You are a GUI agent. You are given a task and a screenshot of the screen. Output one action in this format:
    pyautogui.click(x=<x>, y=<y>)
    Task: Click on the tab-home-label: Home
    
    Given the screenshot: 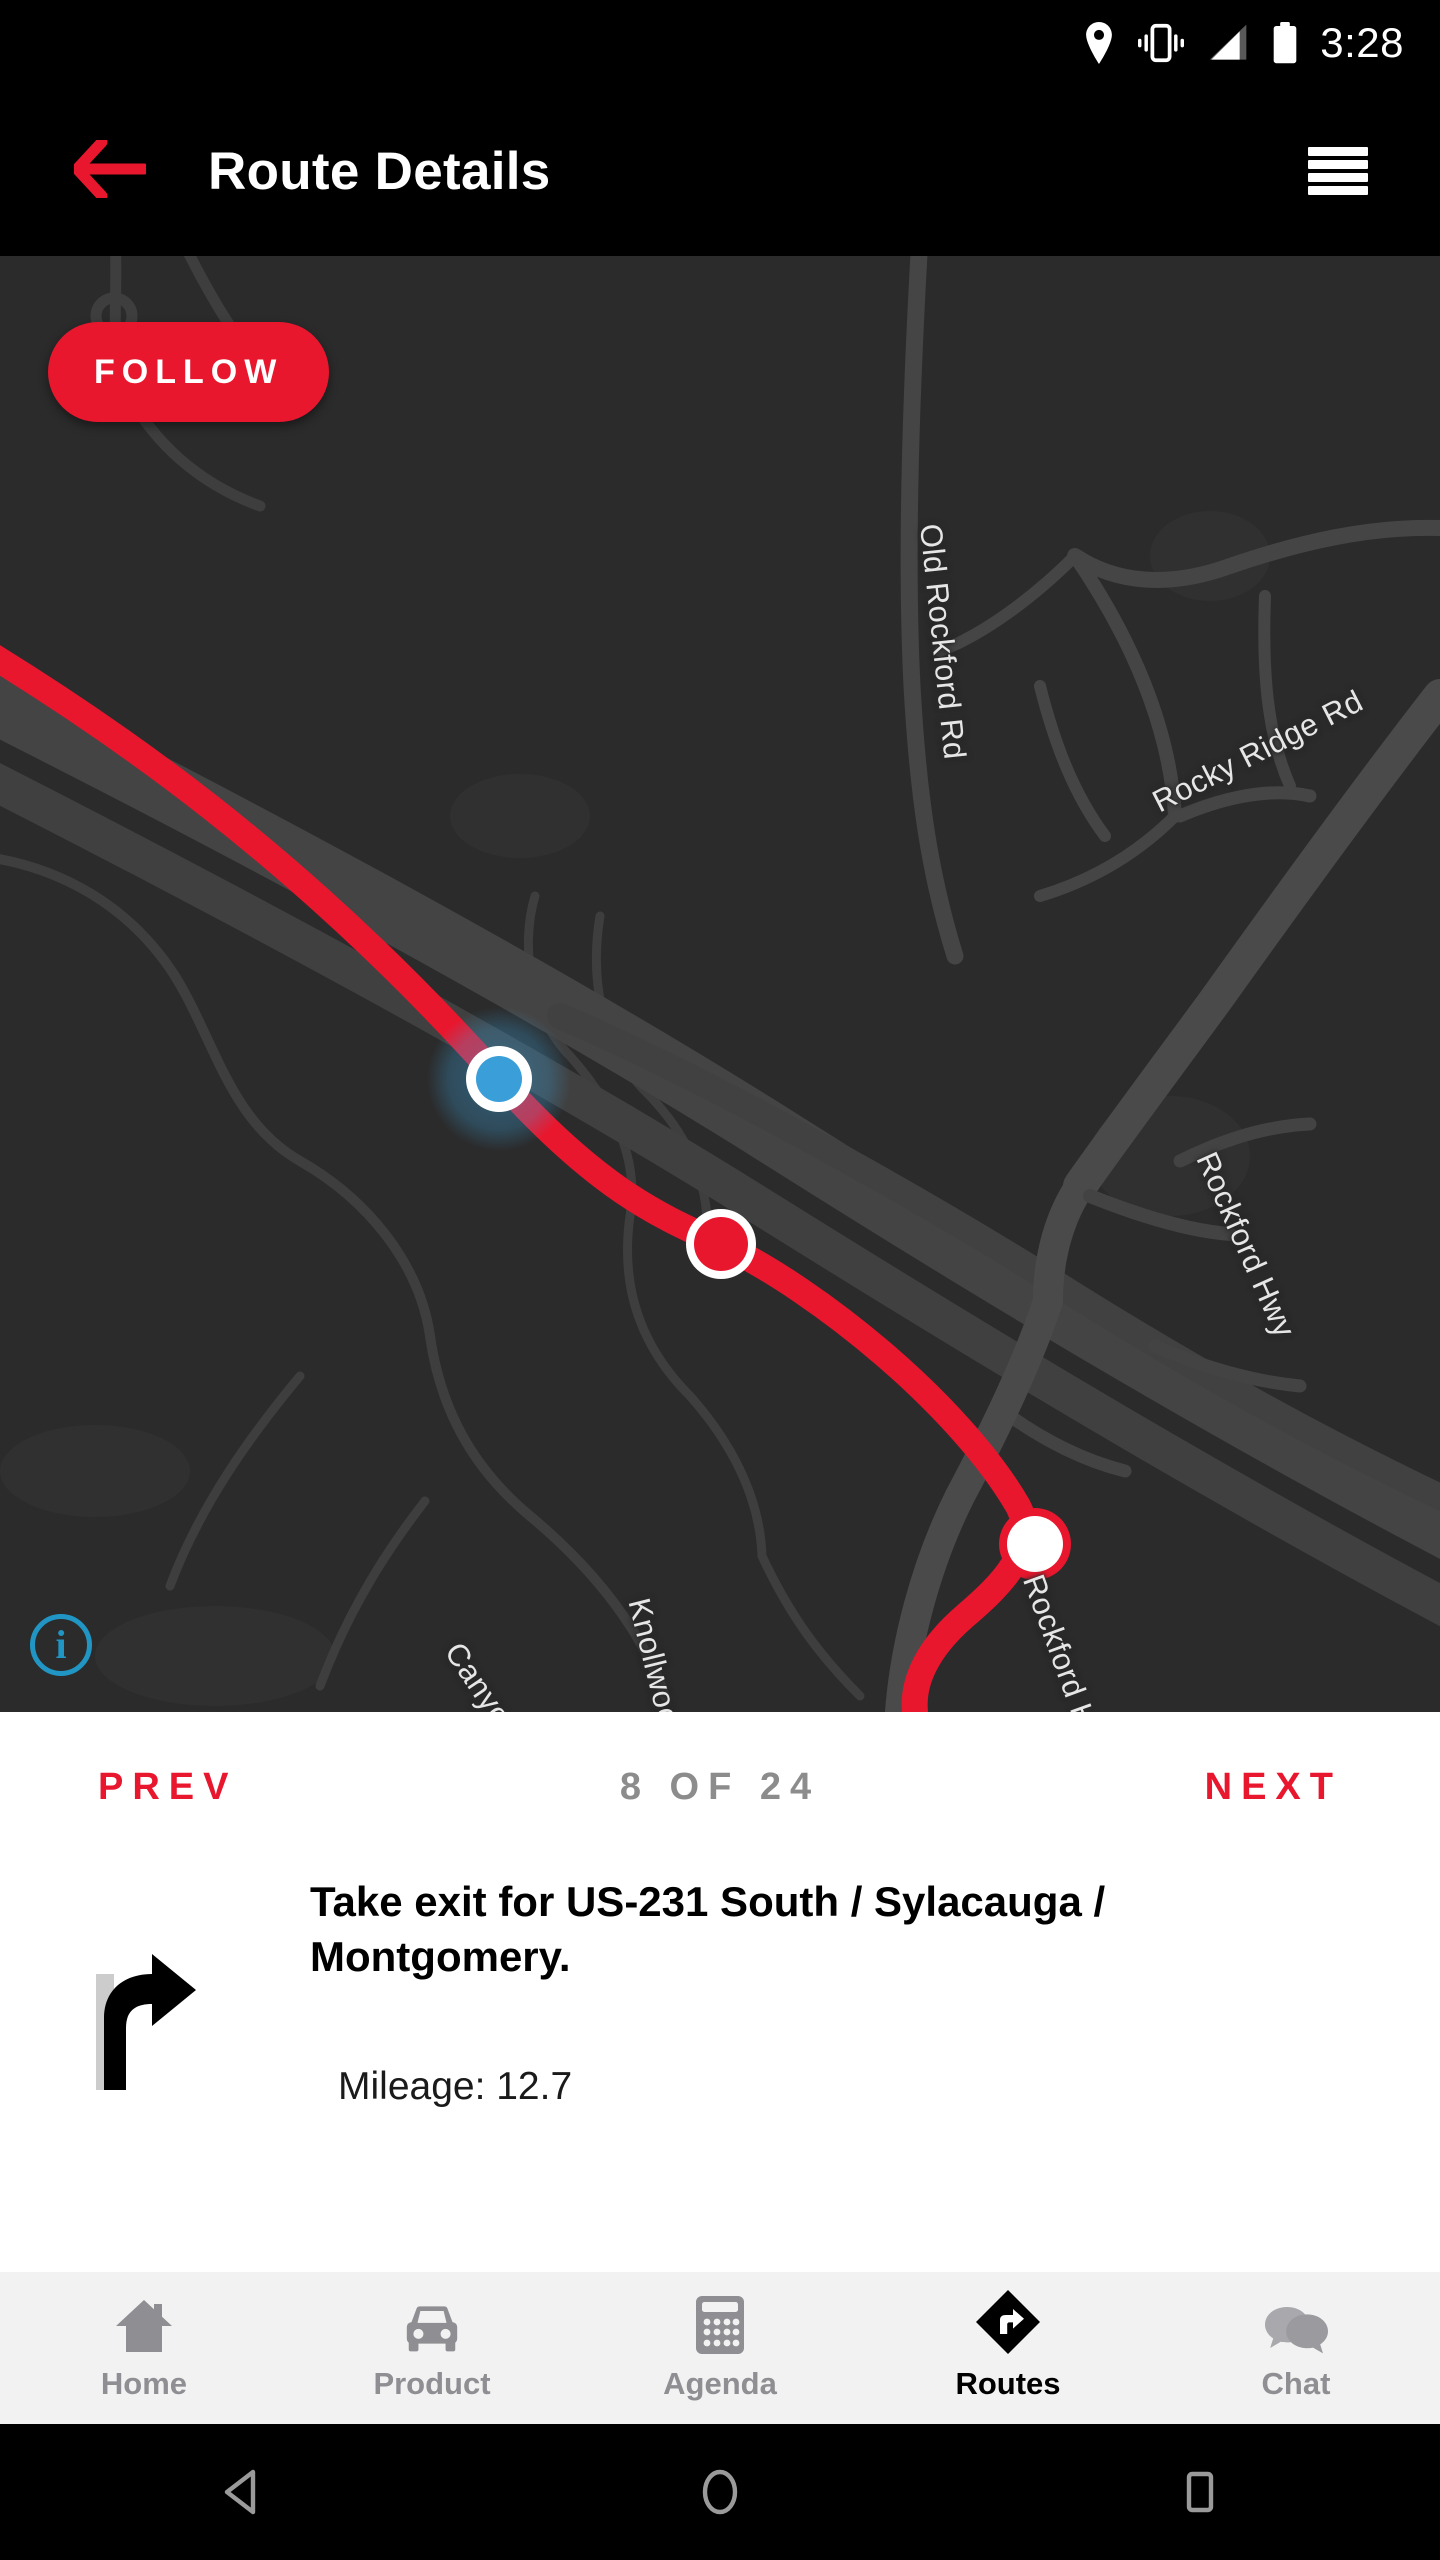 What is the action you would take?
    pyautogui.click(x=144, y=2383)
    